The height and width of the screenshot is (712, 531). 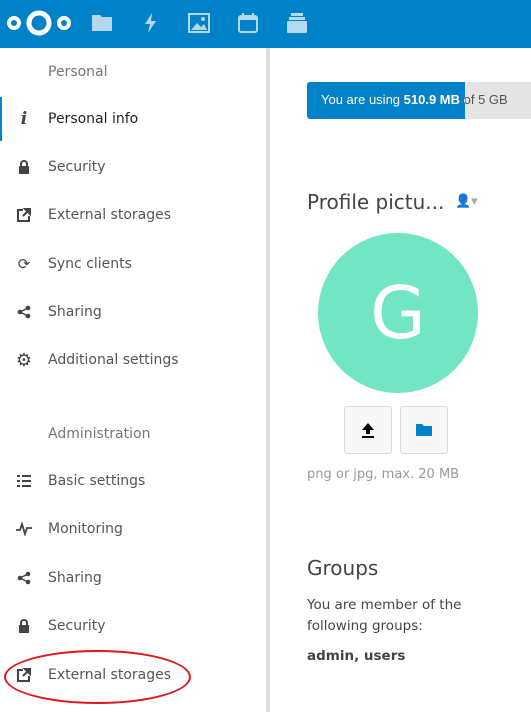 I want to click on files-icon, so click(x=102, y=23).